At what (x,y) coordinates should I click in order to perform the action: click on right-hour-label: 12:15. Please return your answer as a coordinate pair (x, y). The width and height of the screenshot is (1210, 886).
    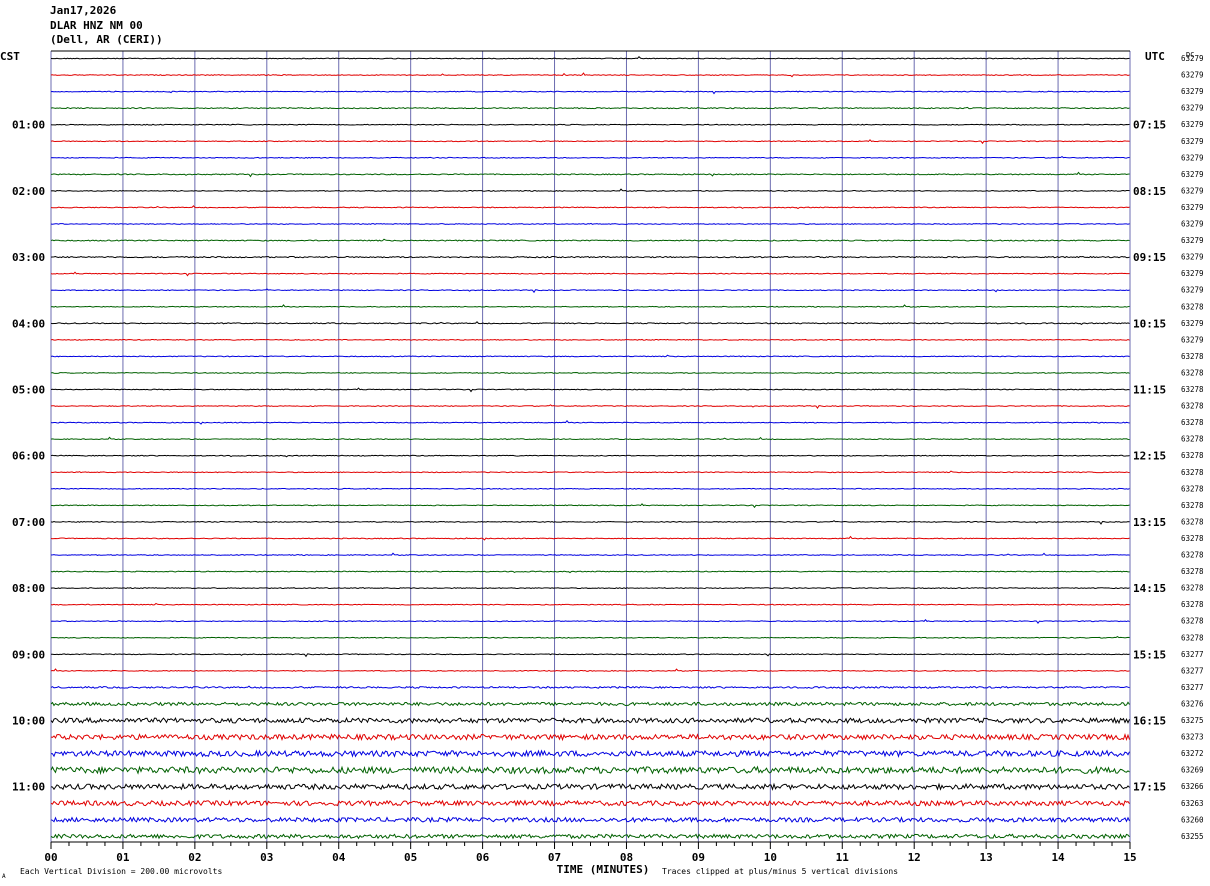
    Looking at the image, I should click on (1149, 456).